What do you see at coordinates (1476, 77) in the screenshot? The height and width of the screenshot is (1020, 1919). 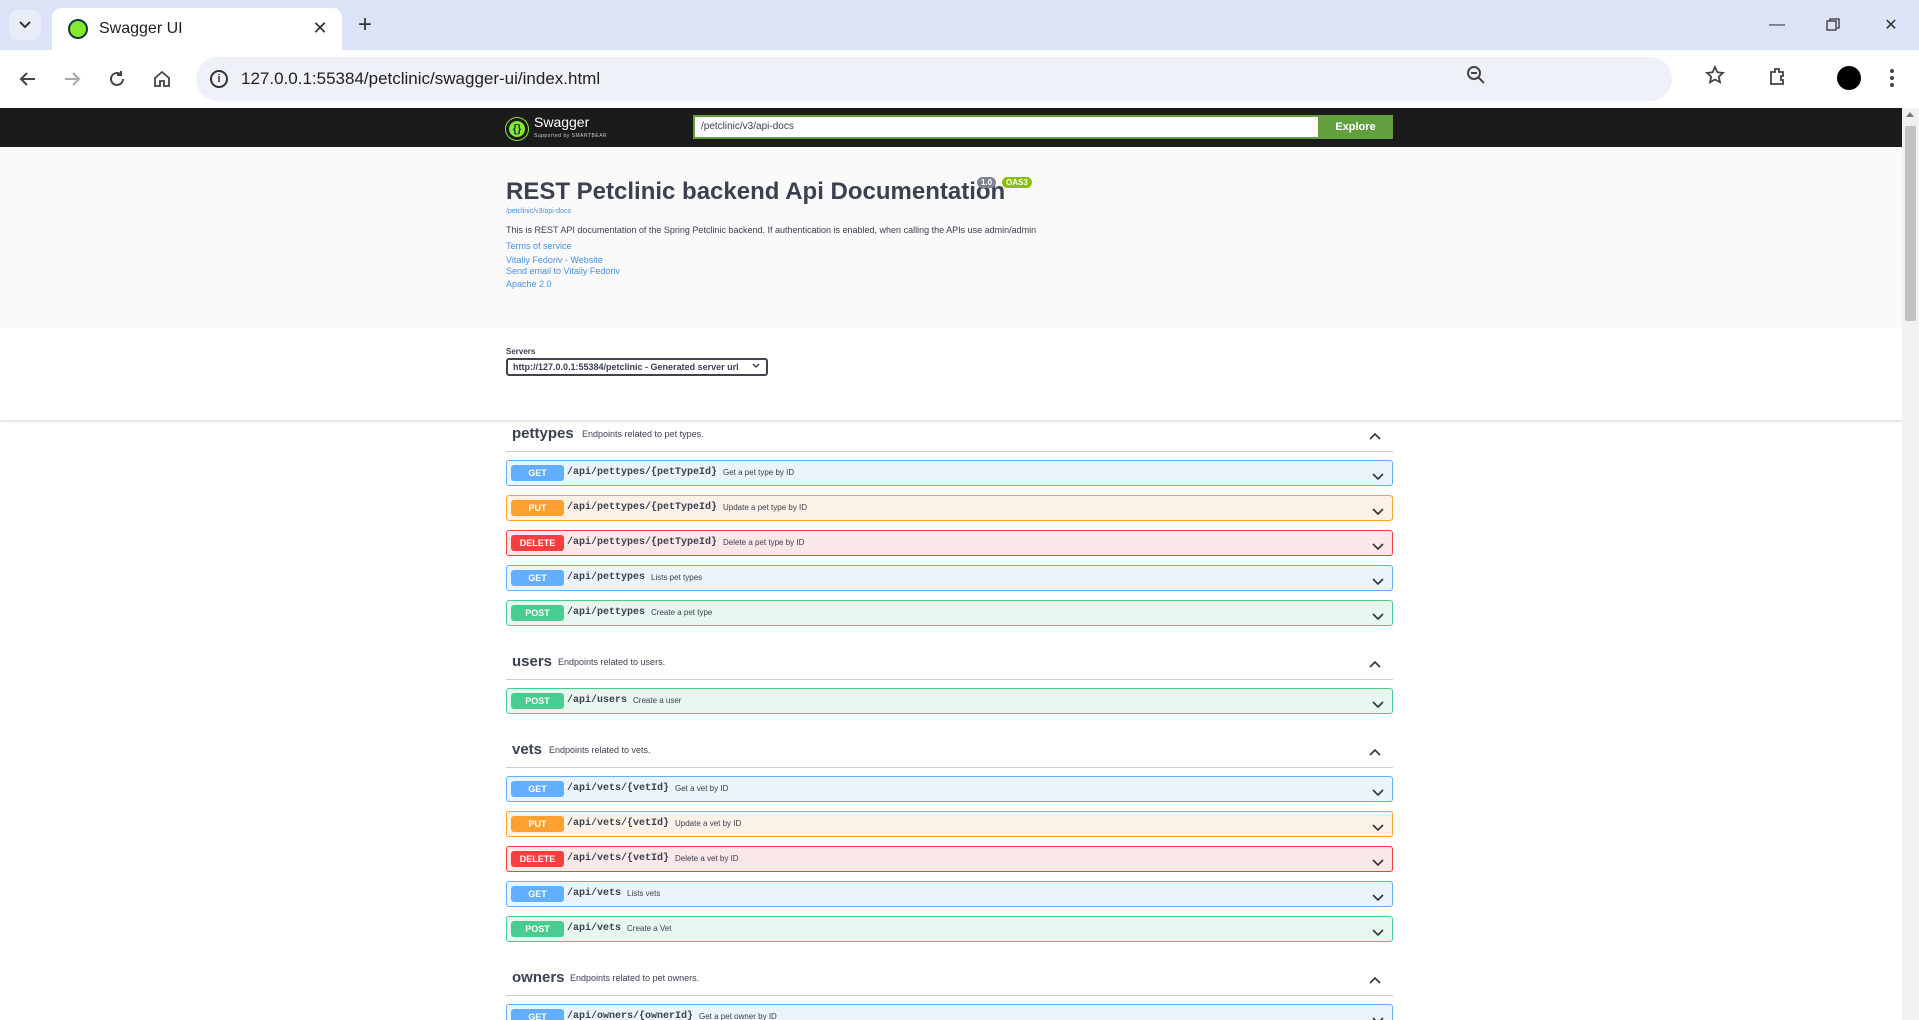 I see `zoom-icon` at bounding box center [1476, 77].